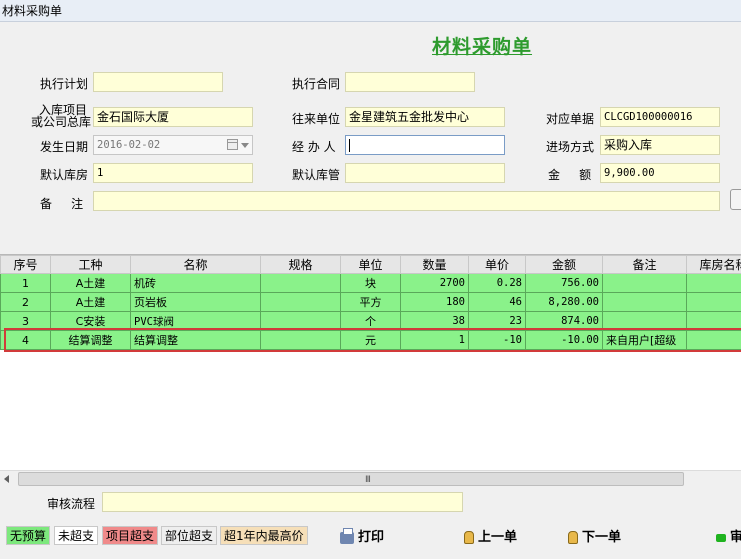 The width and height of the screenshot is (741, 559). I want to click on cell-unit: 块, so click(370, 283).